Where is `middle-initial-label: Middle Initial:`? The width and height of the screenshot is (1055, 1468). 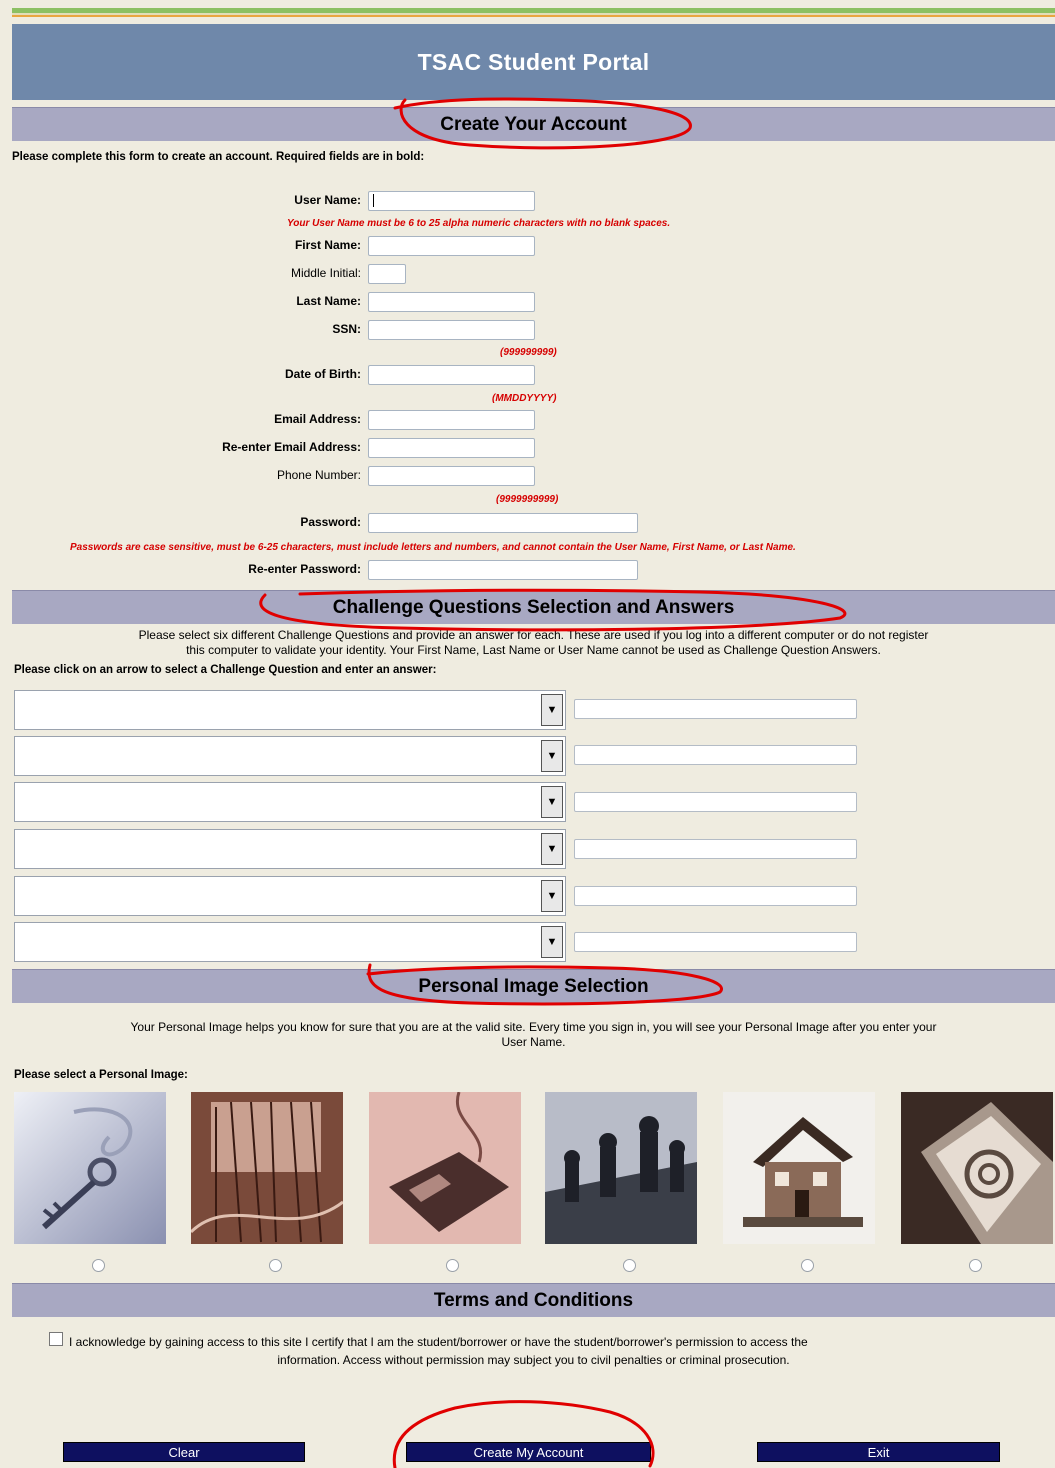
middle-initial-label: Middle Initial: is located at coordinates (325, 273).